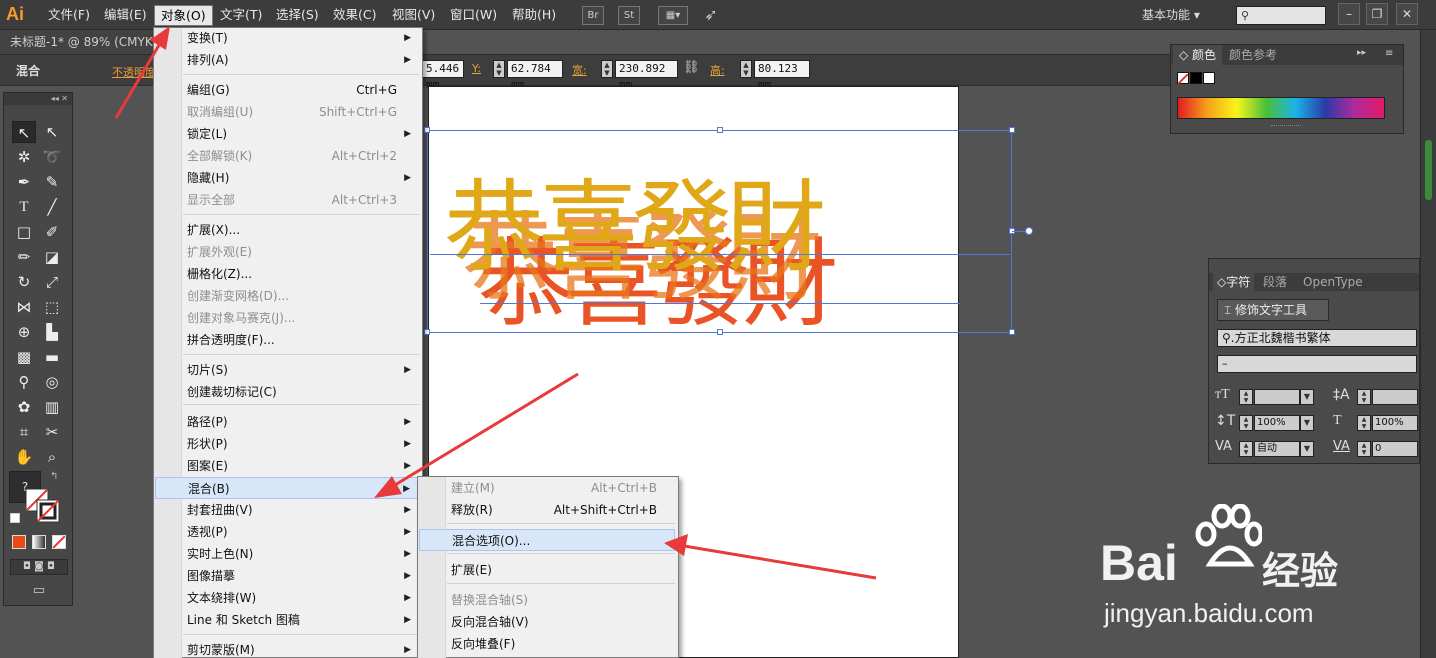 Image resolution: width=1436 pixels, height=658 pixels. Describe the element at coordinates (1364, 423) in the screenshot. I see `horizontal-scale-spinner: ▲ ▼` at that location.